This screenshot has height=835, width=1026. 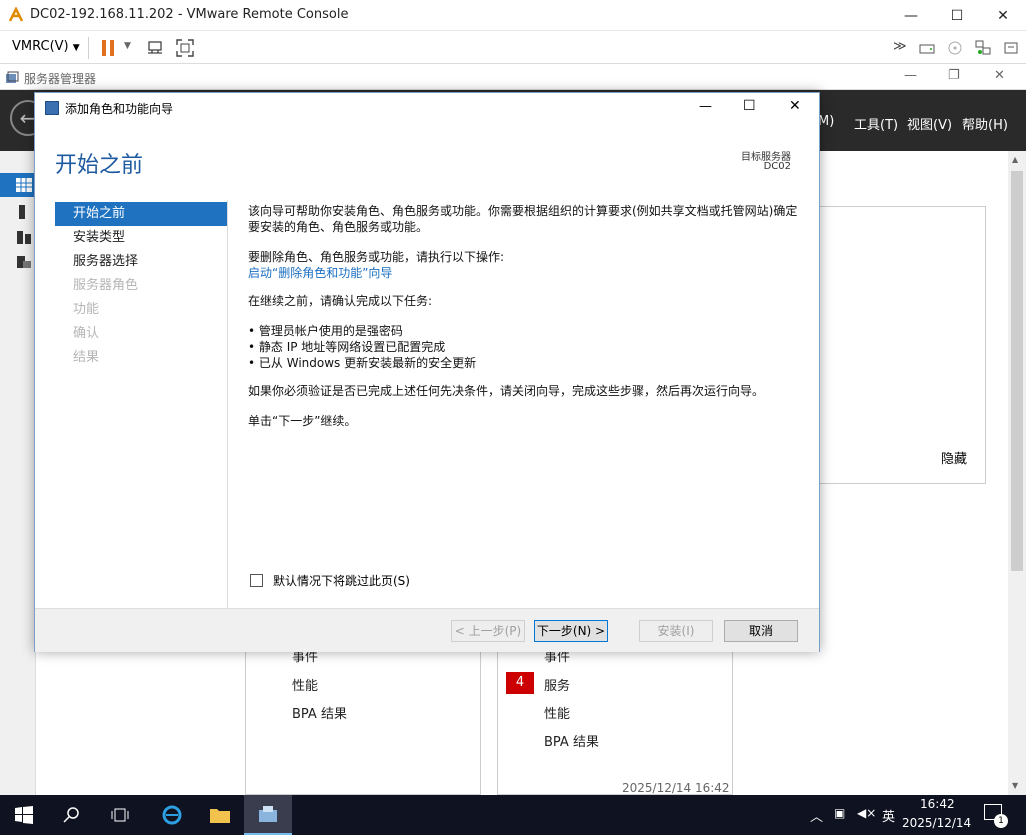 I want to click on hide-link: 隐藏, so click(x=954, y=457).